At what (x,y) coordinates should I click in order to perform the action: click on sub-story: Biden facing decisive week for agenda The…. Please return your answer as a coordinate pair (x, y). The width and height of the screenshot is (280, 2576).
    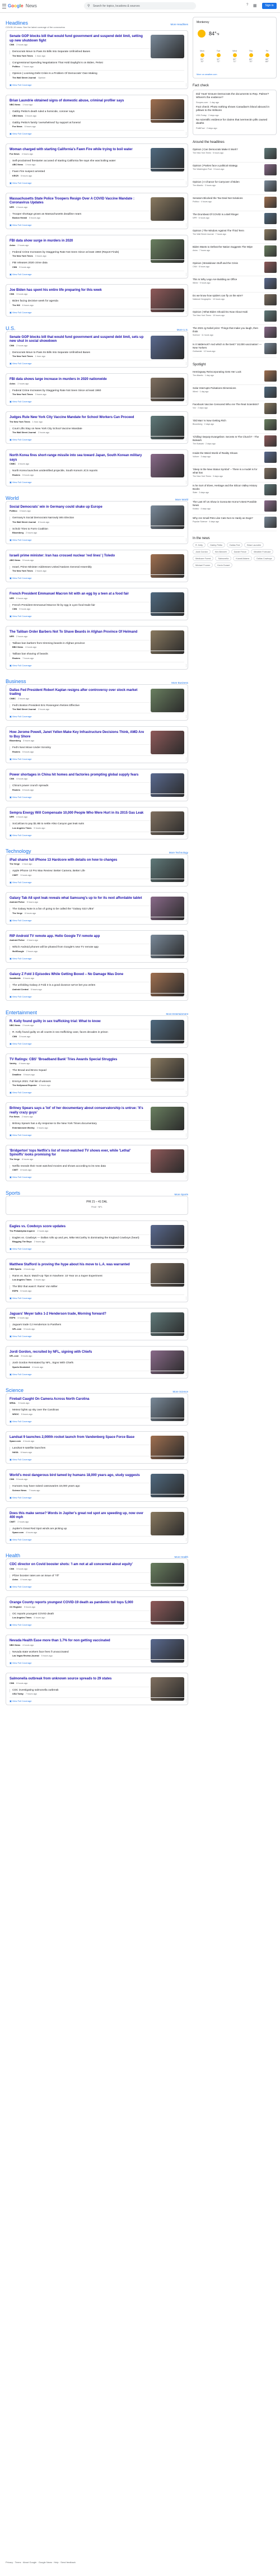
    Looking at the image, I should click on (97, 303).